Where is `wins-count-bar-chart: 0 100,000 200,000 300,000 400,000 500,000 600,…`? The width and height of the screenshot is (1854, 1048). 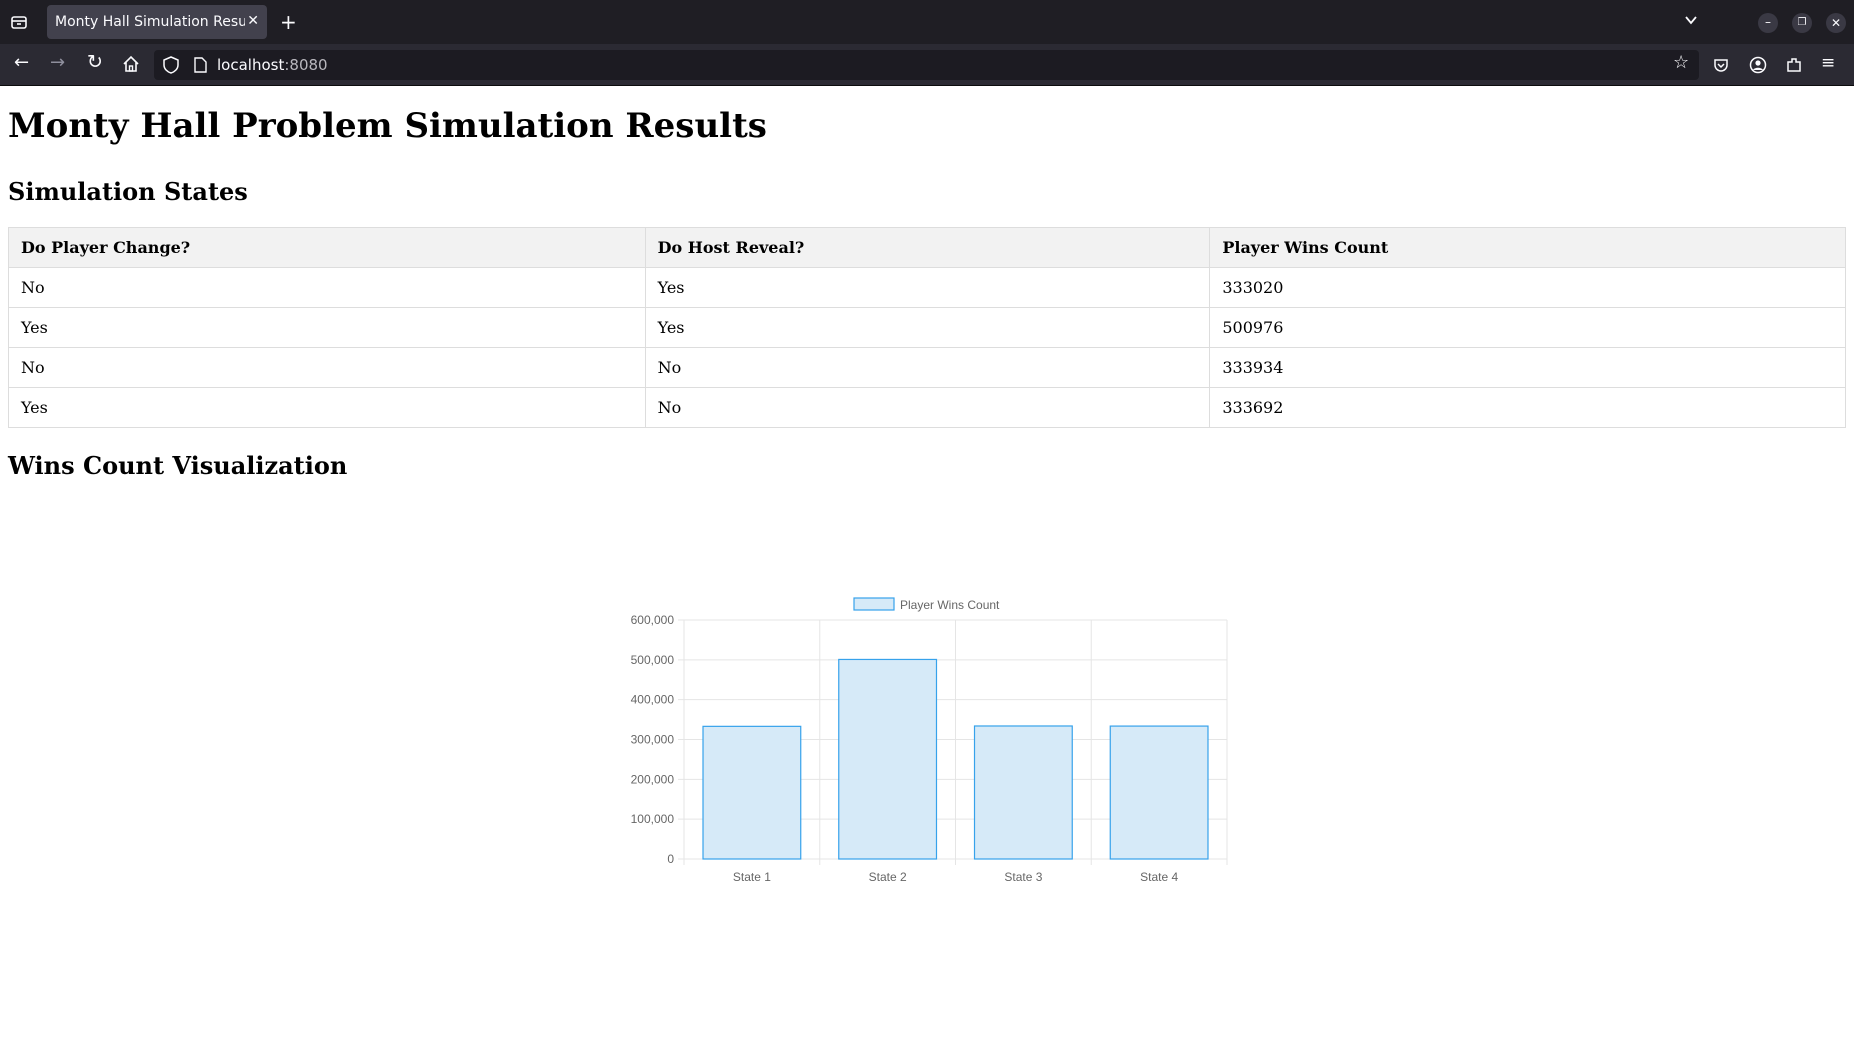
wins-count-bar-chart: 0 100,000 200,000 300,000 400,000 500,000 600,… is located at coordinates (929, 740).